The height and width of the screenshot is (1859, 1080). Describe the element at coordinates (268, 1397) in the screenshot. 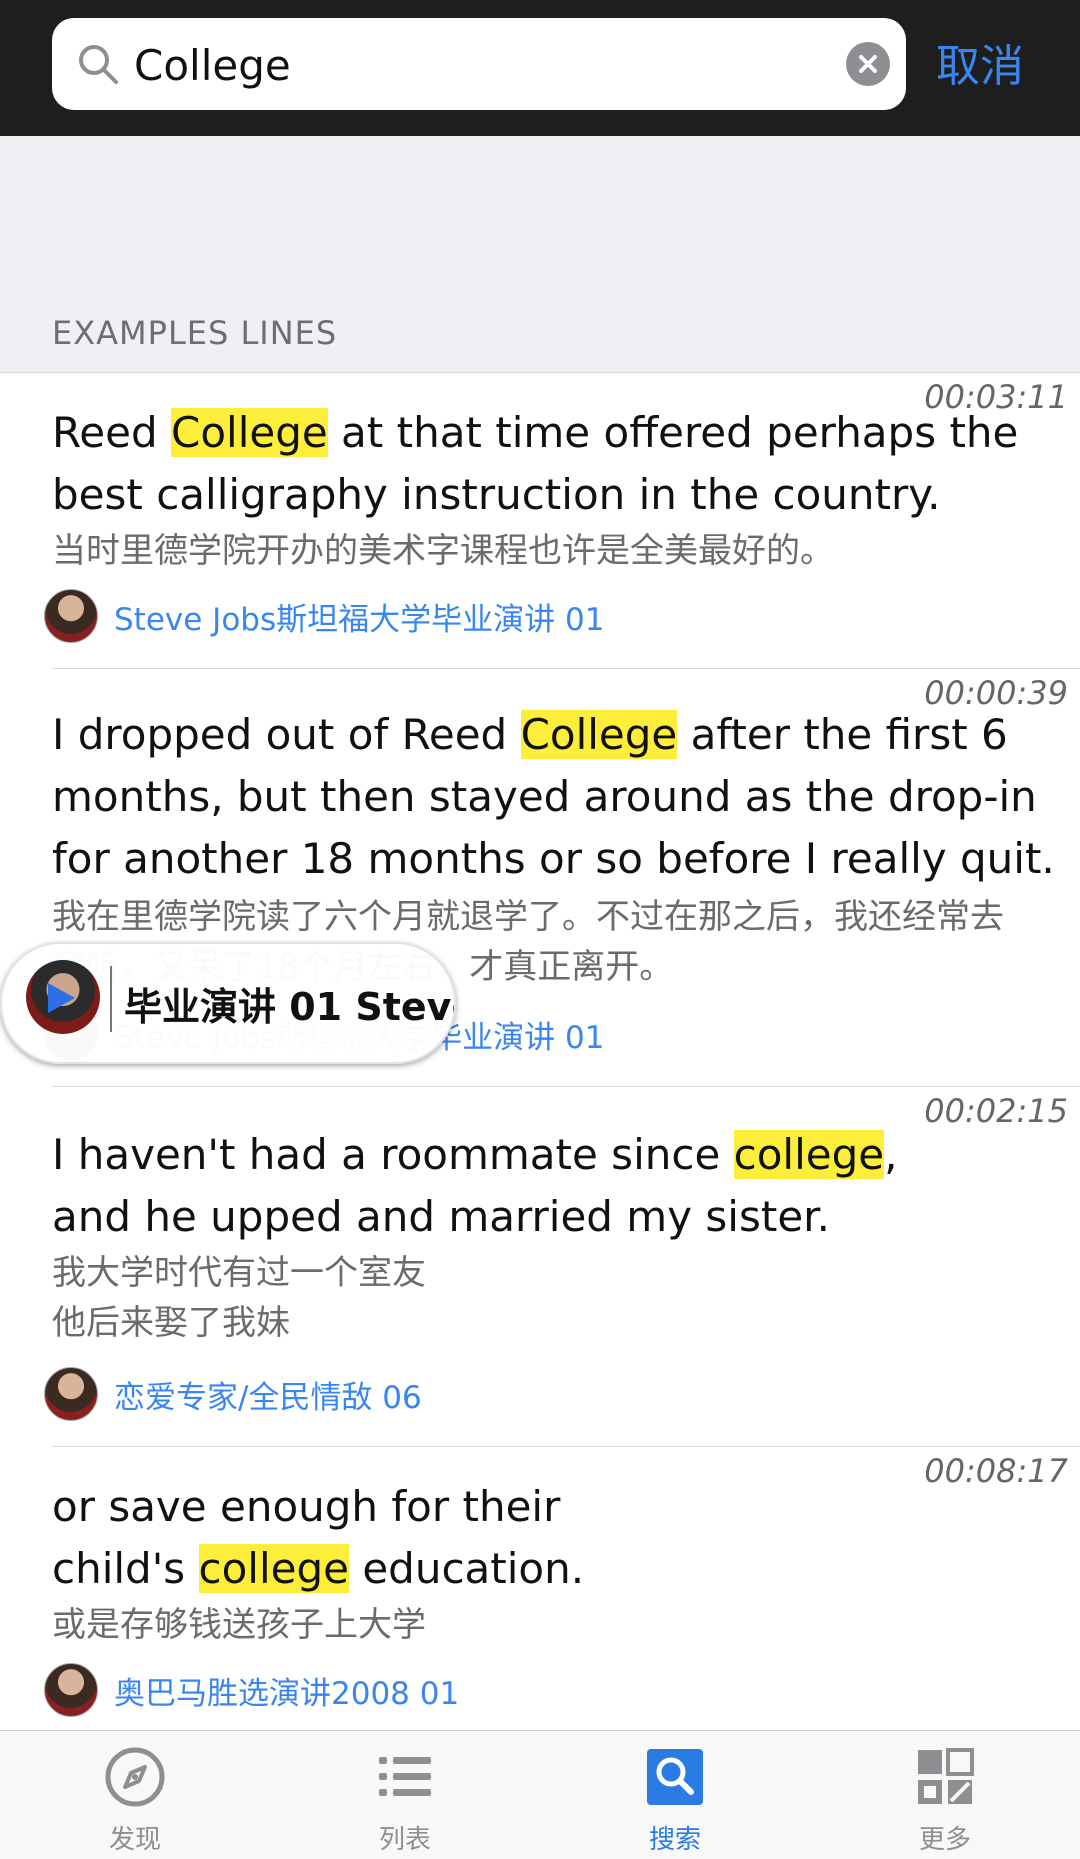

I see `source-label: 恋爱专家/全民情敌 06` at that location.